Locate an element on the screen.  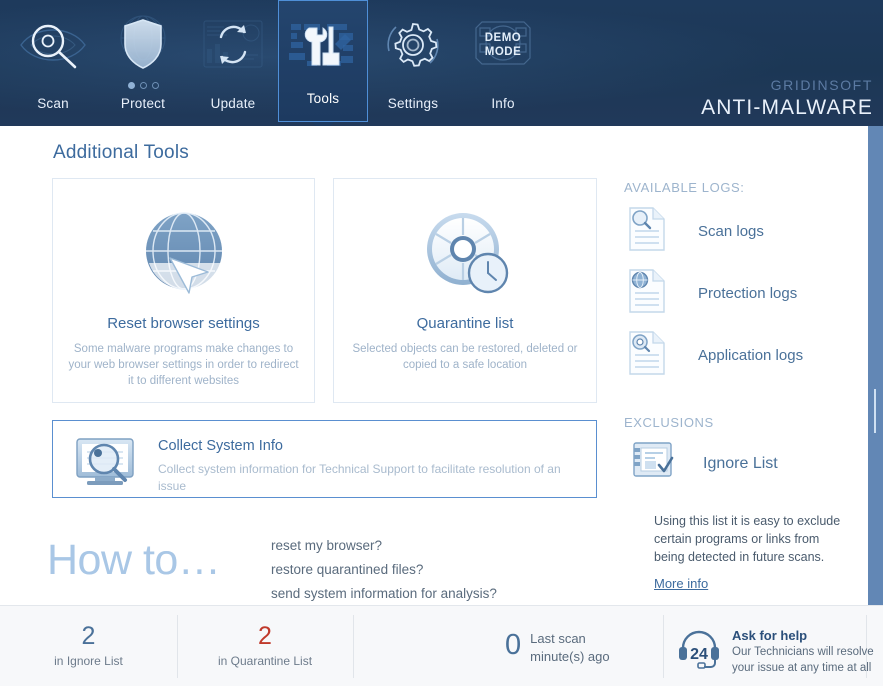
globe-cursor-icon is located at coordinates (183, 253).